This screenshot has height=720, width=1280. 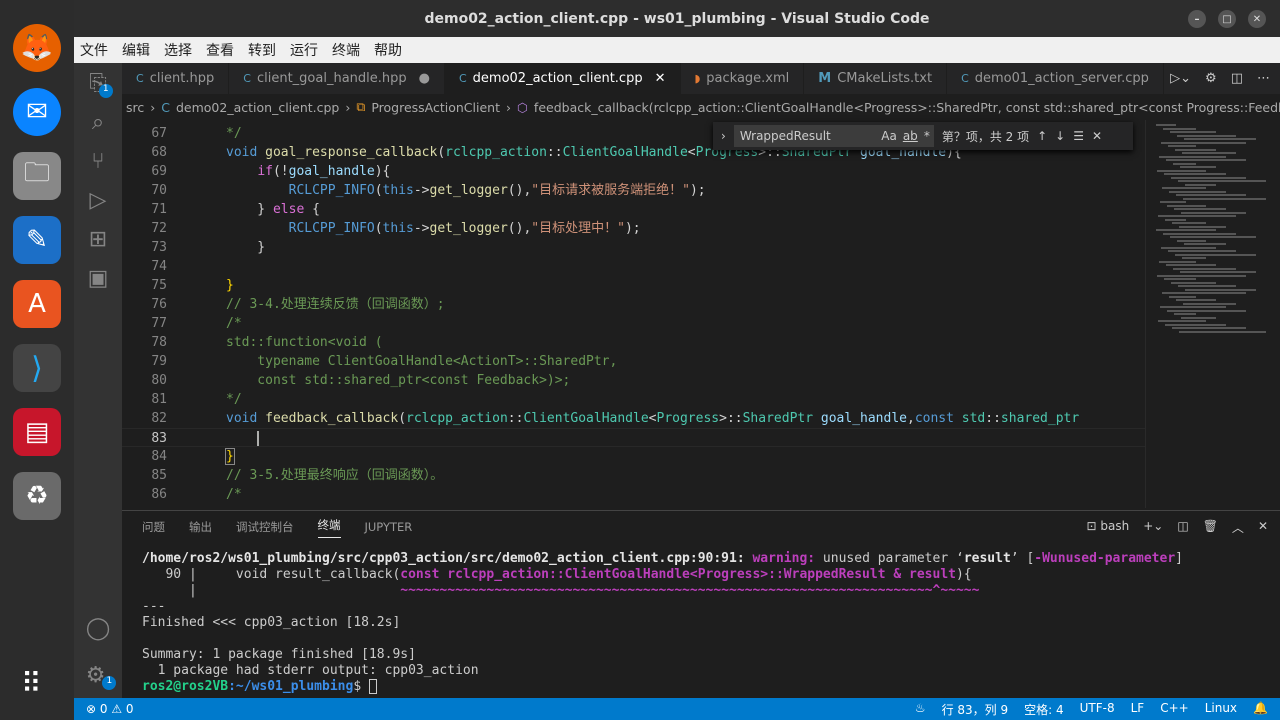 I want to click on extensions-icon: ⊞, so click(x=98, y=239).